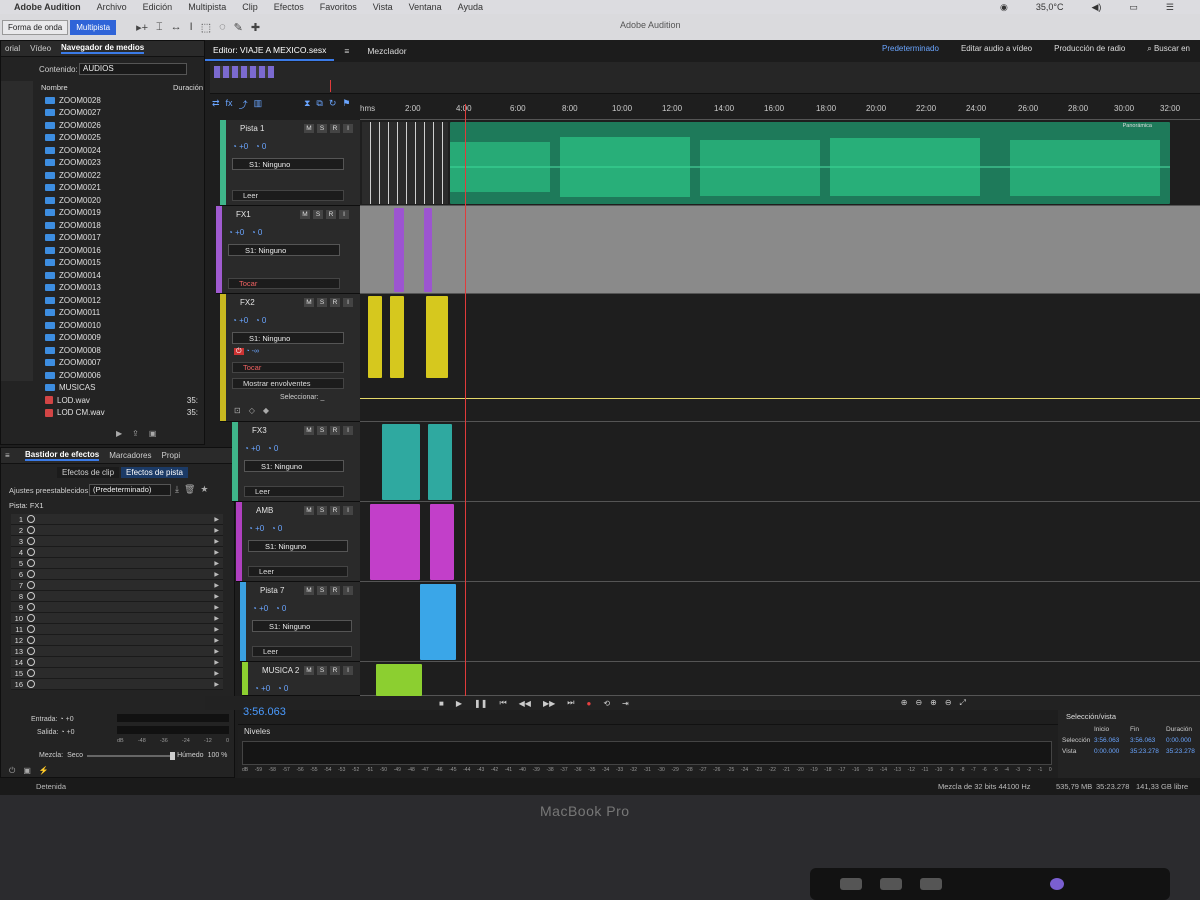 The height and width of the screenshot is (900, 1200). Describe the element at coordinates (338, 7) in the screenshot. I see `menu-favoritos: Favoritos` at that location.